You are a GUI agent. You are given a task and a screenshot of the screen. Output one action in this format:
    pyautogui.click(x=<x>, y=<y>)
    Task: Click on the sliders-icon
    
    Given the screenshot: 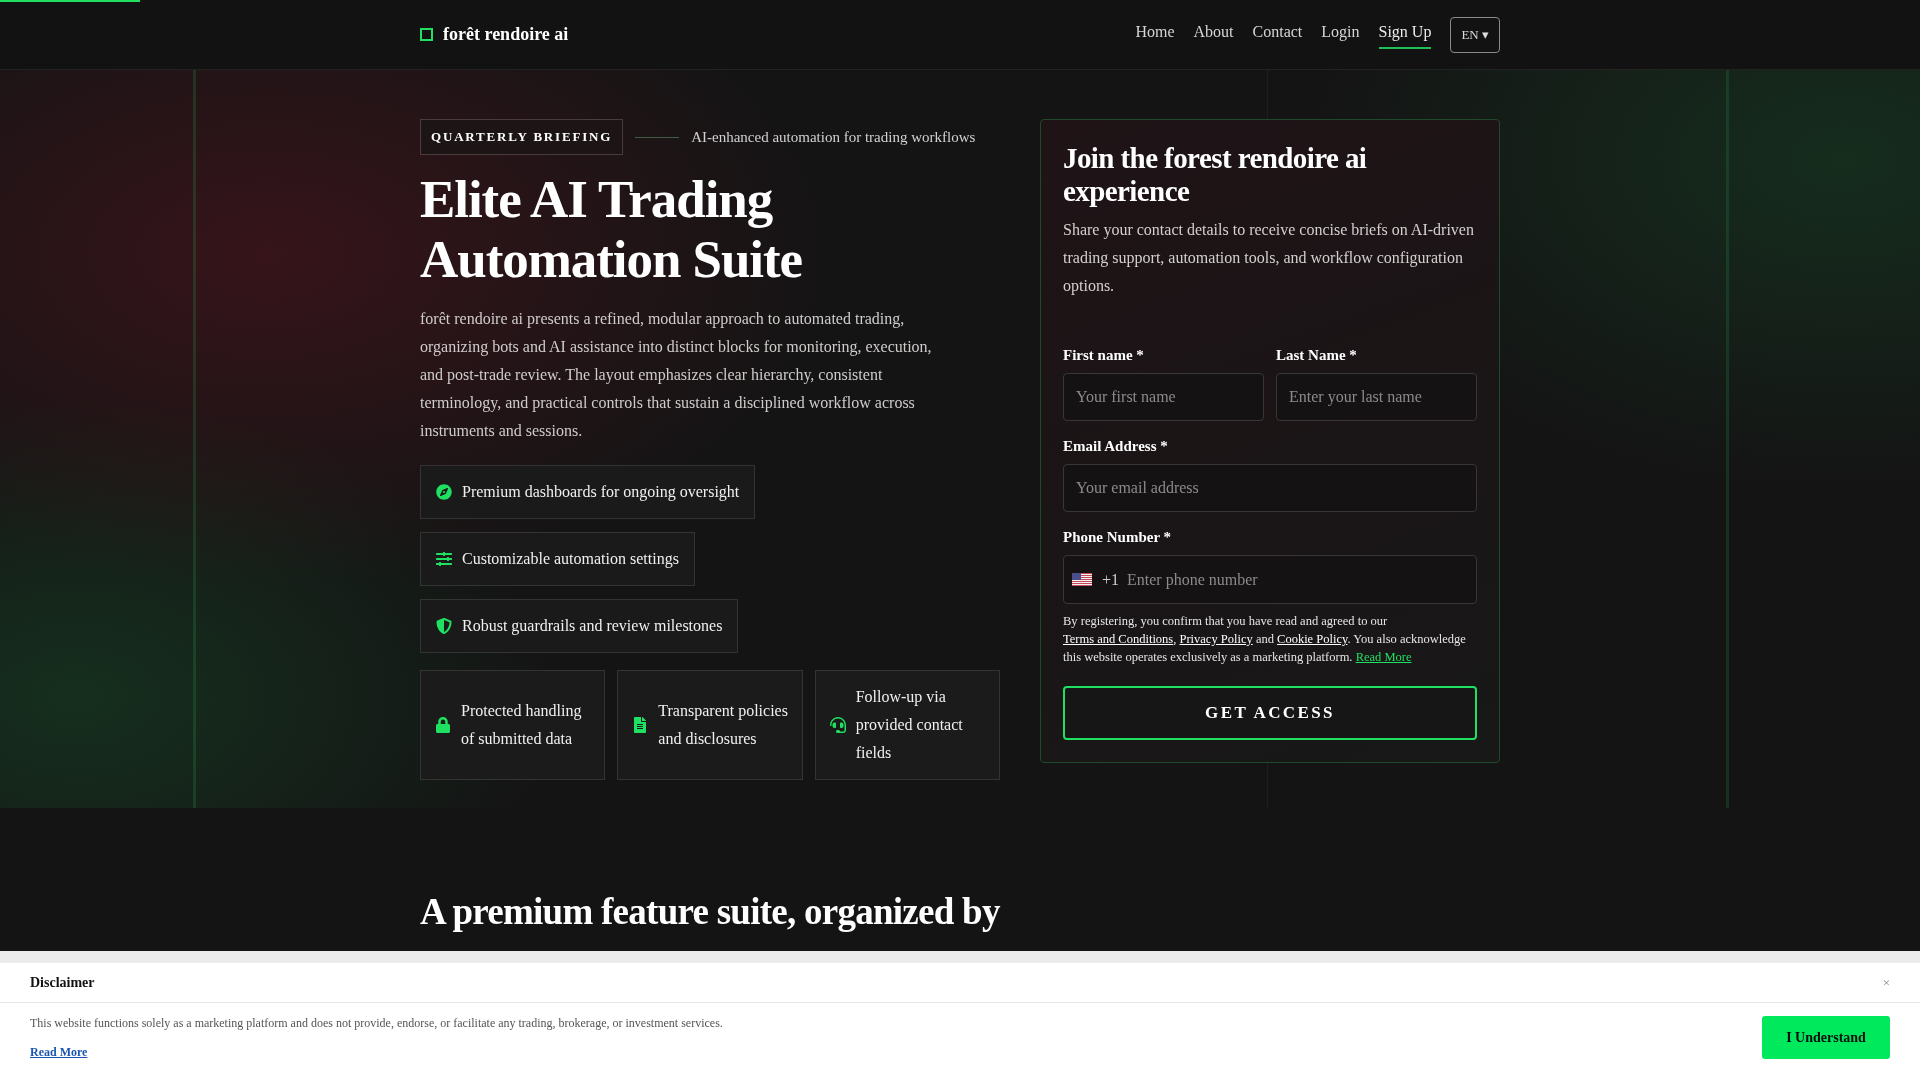 What is the action you would take?
    pyautogui.click(x=444, y=559)
    